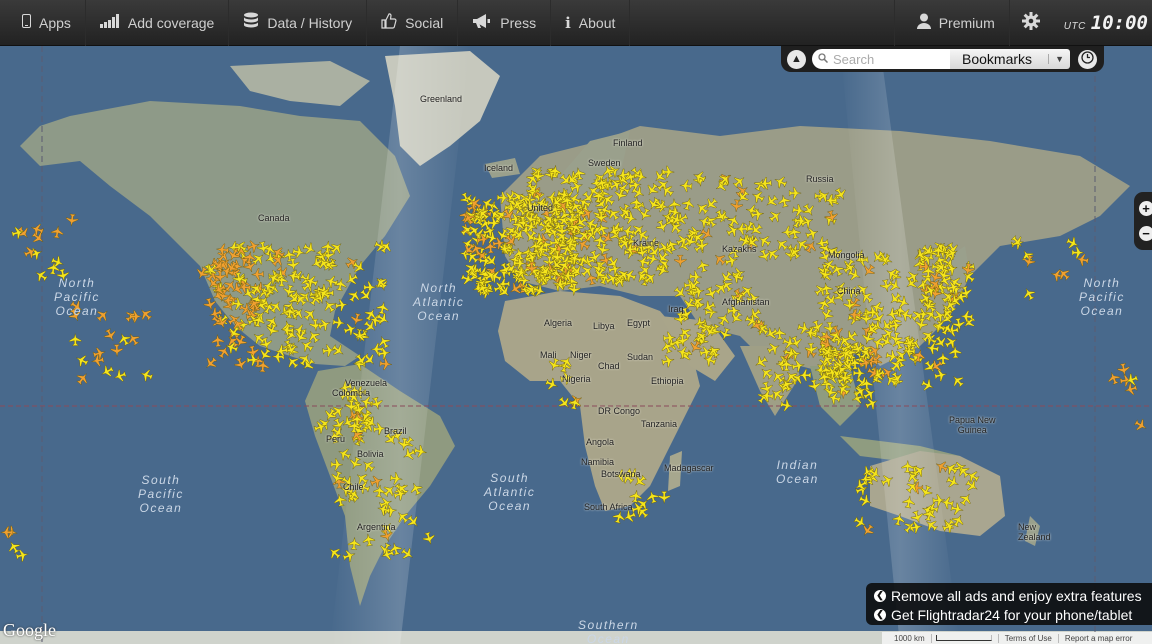 Image resolution: width=1152 pixels, height=644 pixels. I want to click on label-sweden: Sweden, so click(604, 163).